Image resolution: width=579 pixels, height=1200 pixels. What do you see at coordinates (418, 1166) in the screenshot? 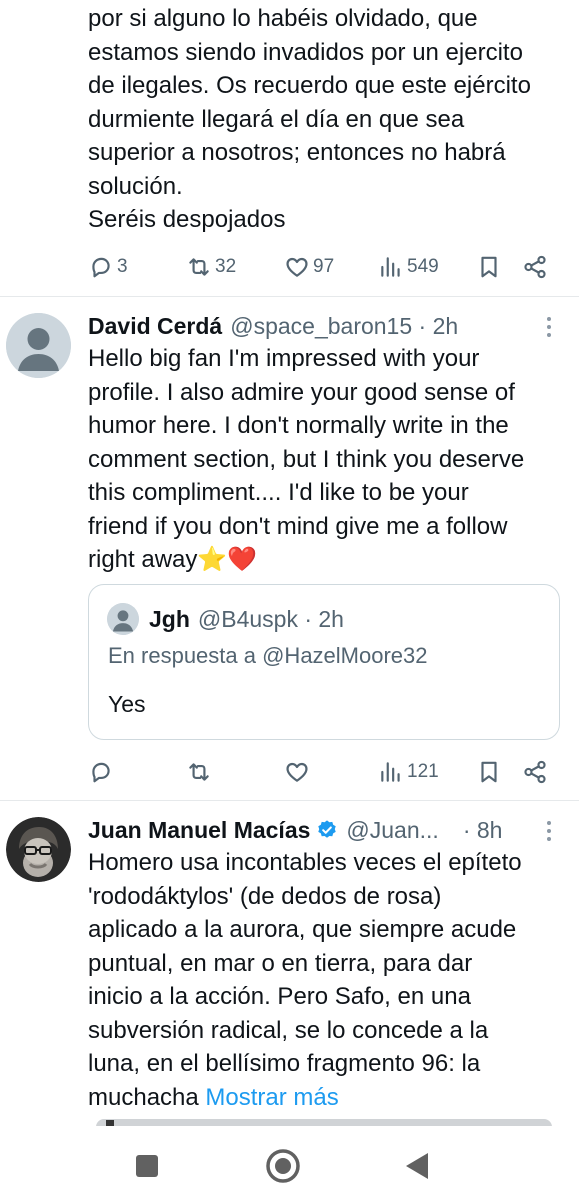
I see `back-triangle-icon` at bounding box center [418, 1166].